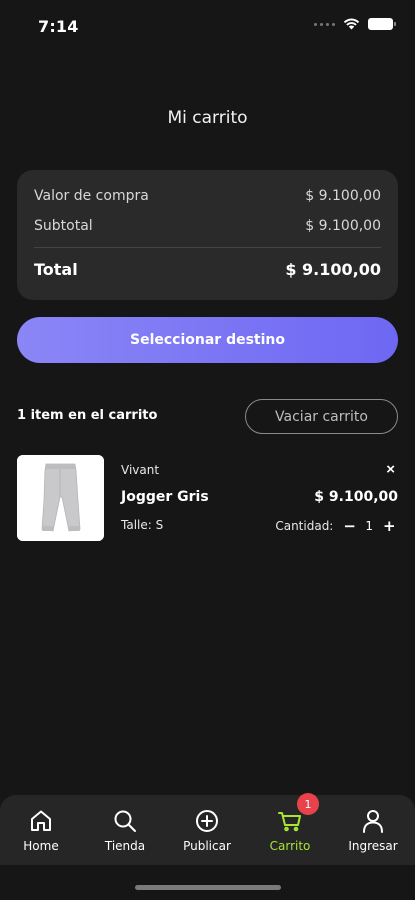 The image size is (415, 900). I want to click on cart-icon: 1, so click(297, 814).